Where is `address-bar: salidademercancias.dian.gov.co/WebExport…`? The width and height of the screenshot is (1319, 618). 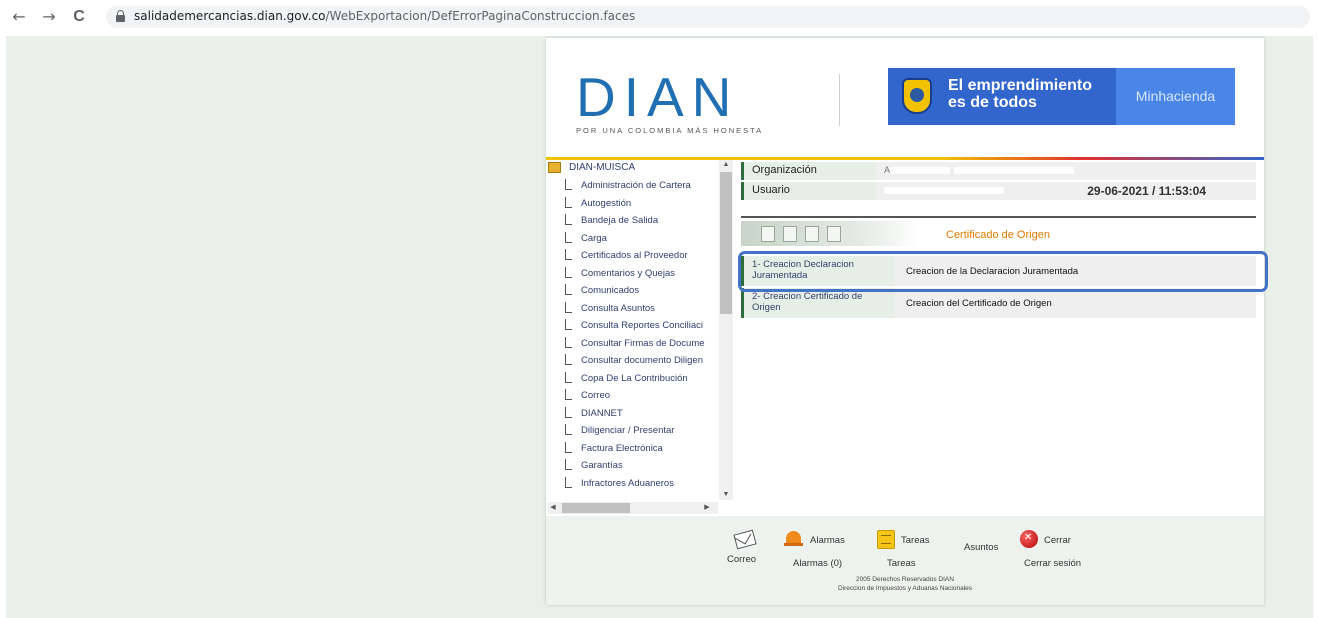
address-bar: salidademercancias.dian.gov.co/WebExport… is located at coordinates (708, 17).